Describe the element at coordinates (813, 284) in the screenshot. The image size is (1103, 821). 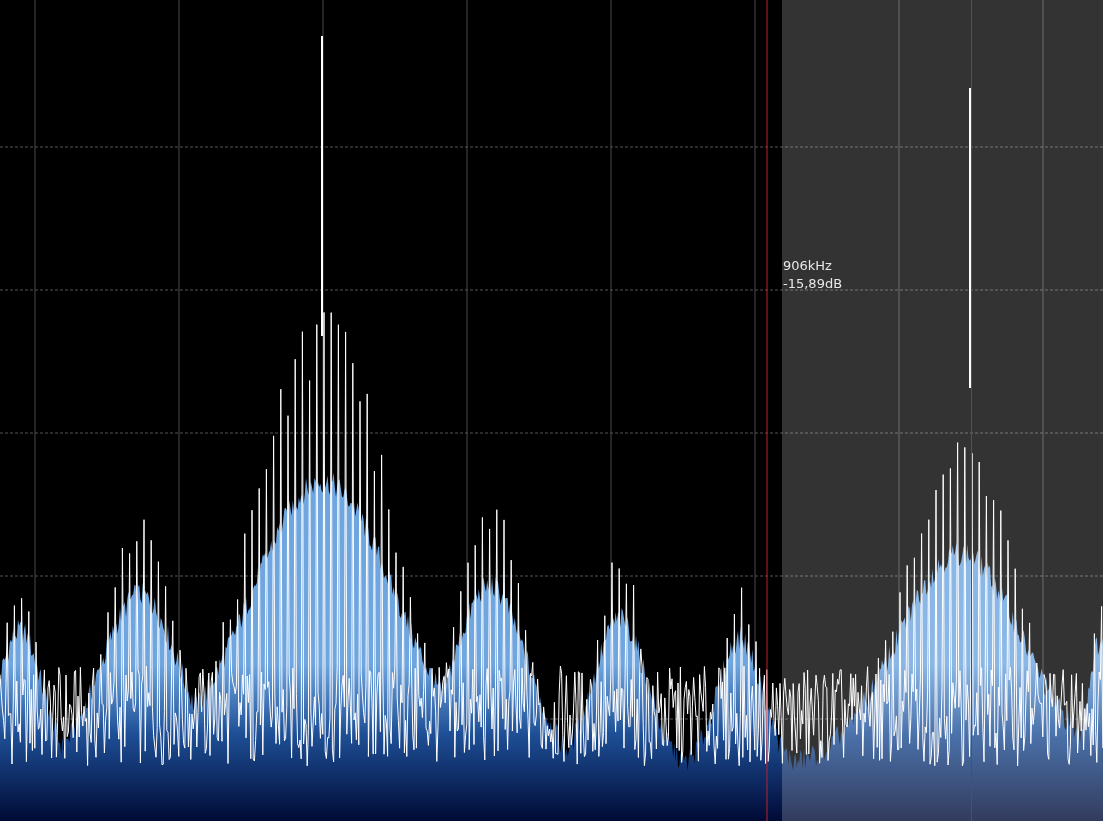
I see `level-readout: -15,89dB` at that location.